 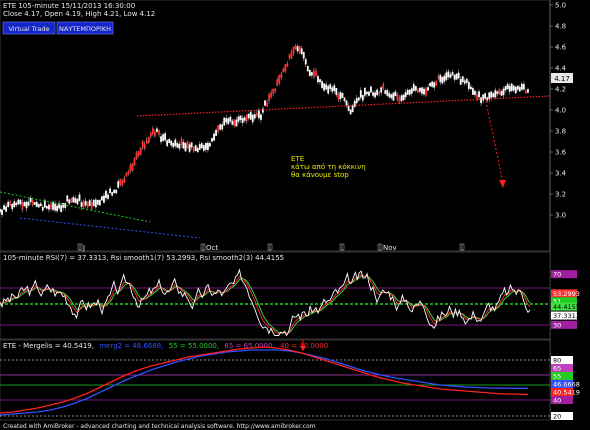 I want to click on merg-label: 65, so click(x=557, y=369).